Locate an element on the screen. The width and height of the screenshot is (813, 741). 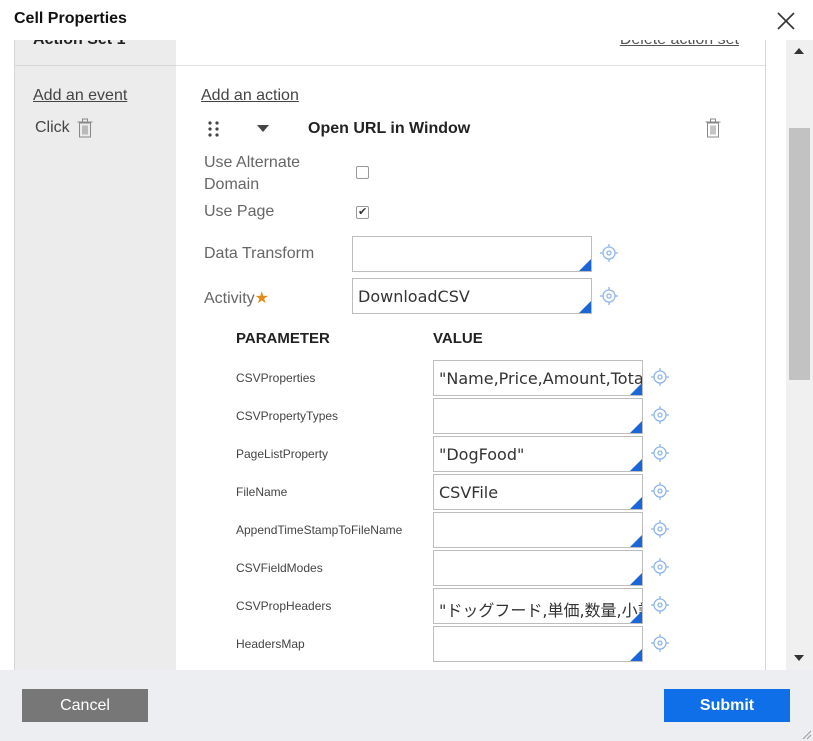
action-name: Open URL in Window is located at coordinates (389, 128).